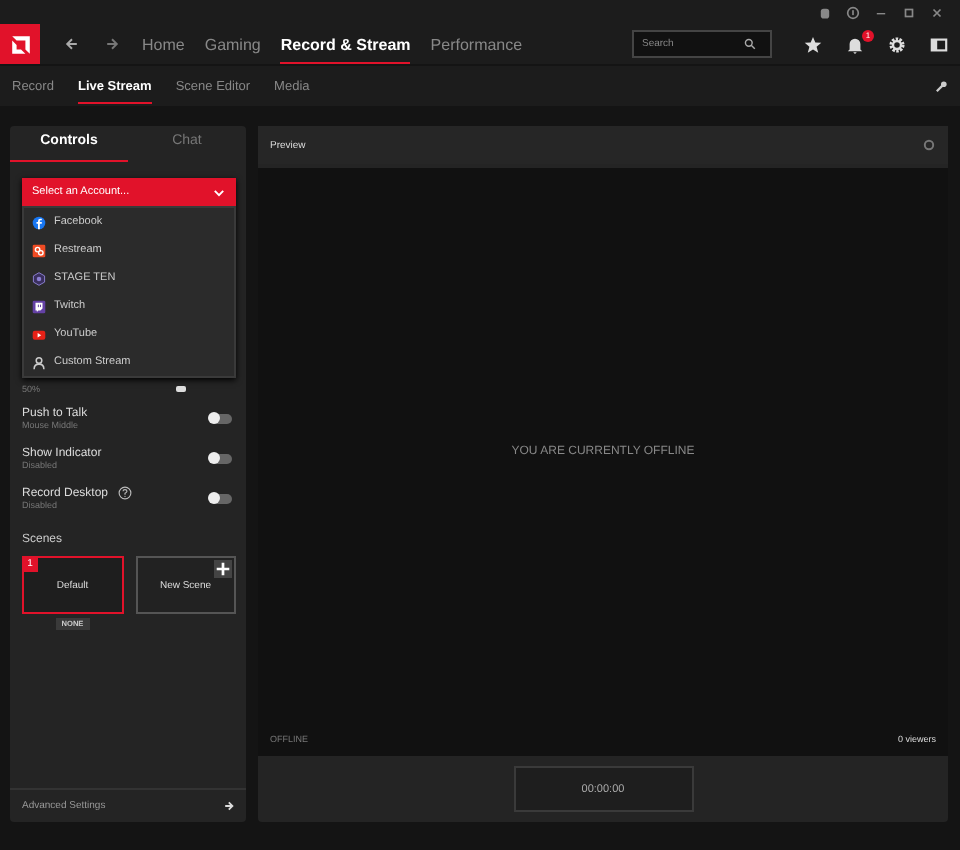 The image size is (960, 850). Describe the element at coordinates (941, 86) in the screenshot. I see `wrench-icon` at that location.